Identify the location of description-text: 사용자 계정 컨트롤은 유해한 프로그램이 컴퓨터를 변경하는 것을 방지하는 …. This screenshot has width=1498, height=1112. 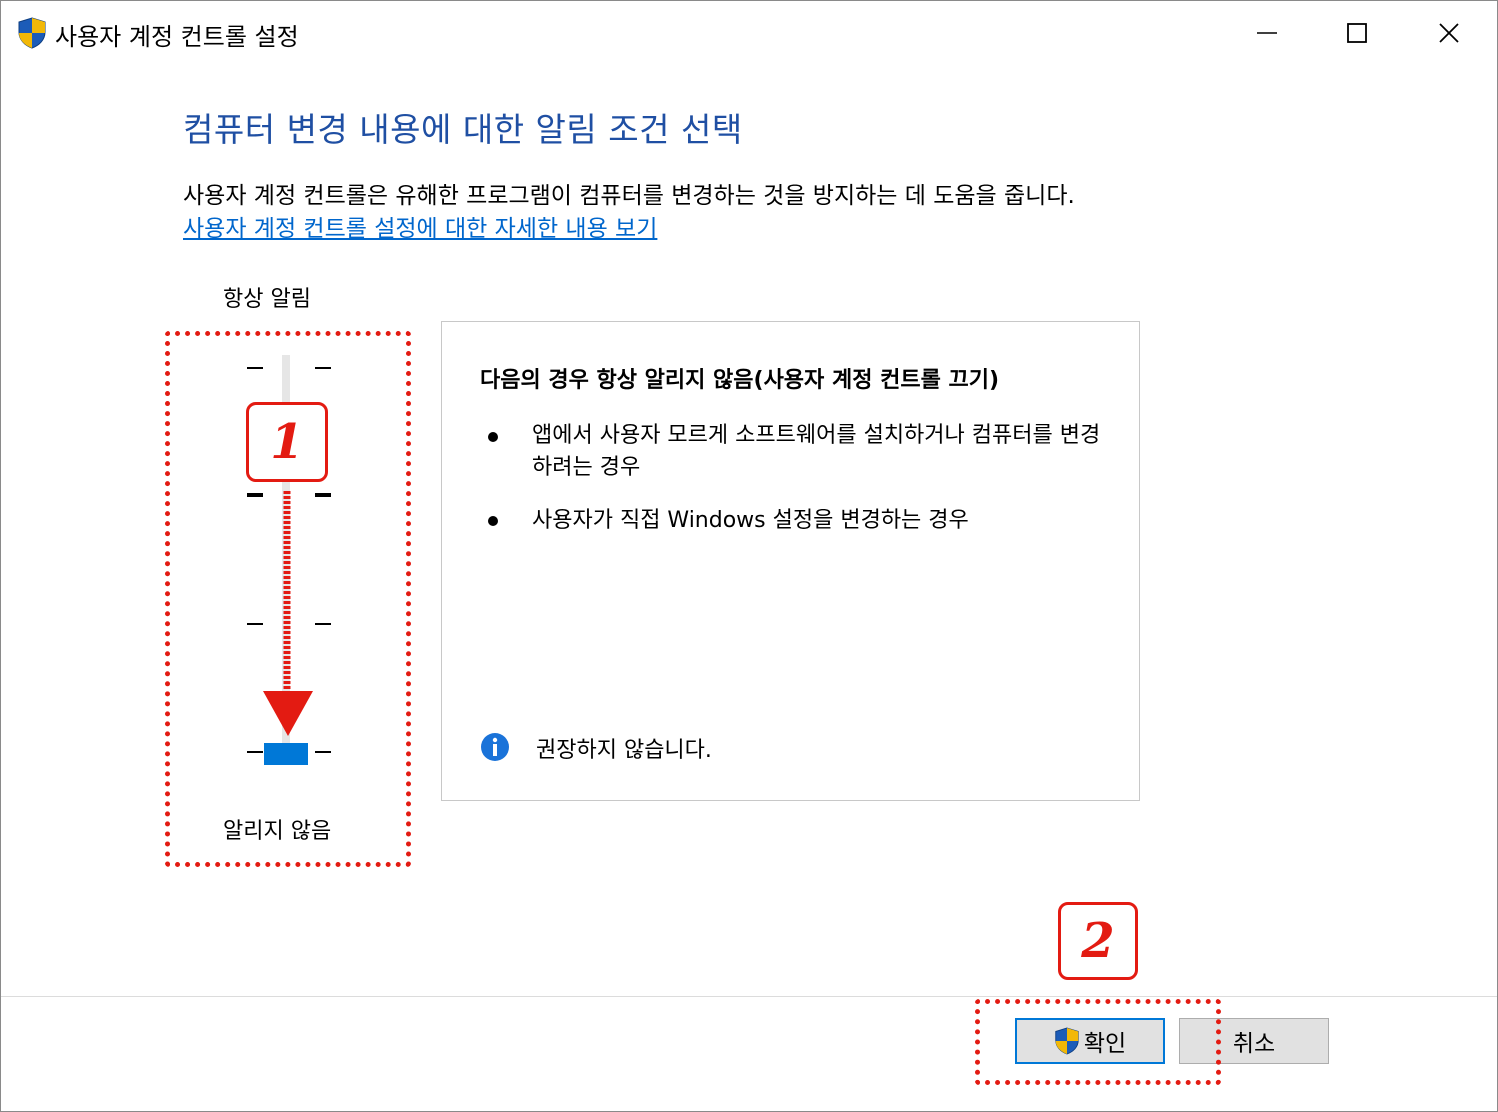
(629, 196).